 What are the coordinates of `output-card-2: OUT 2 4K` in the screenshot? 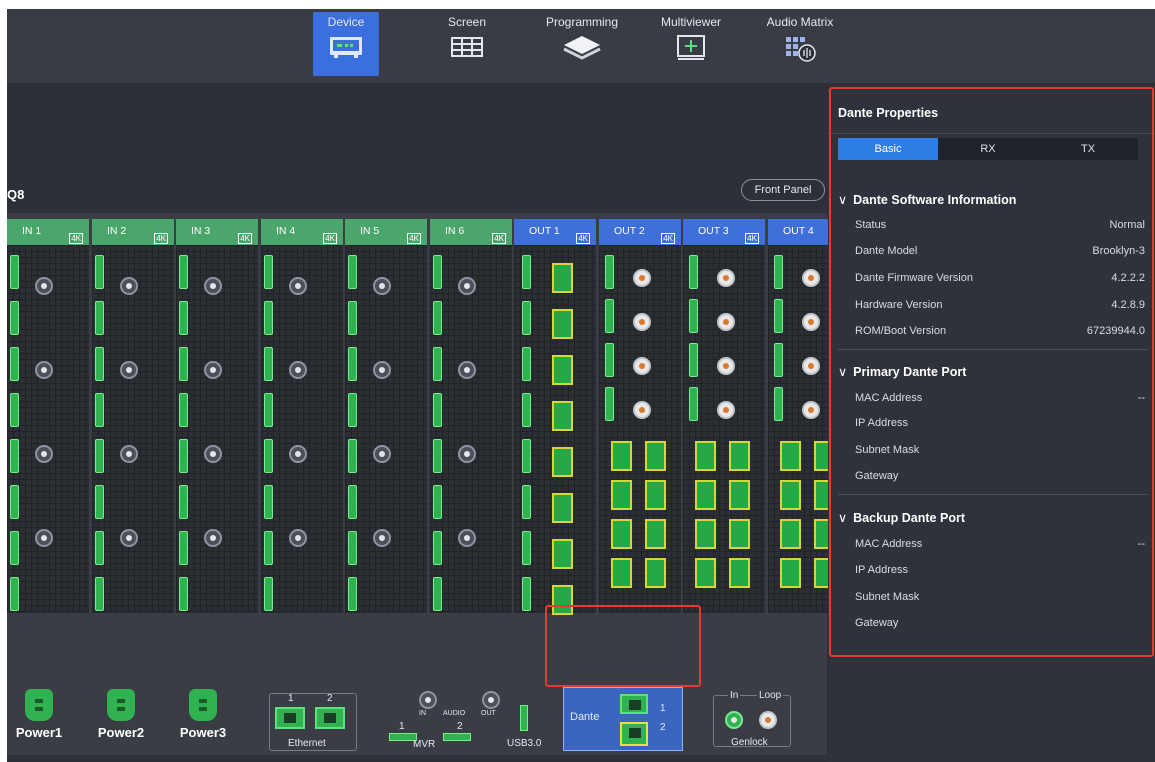 It's located at (640, 416).